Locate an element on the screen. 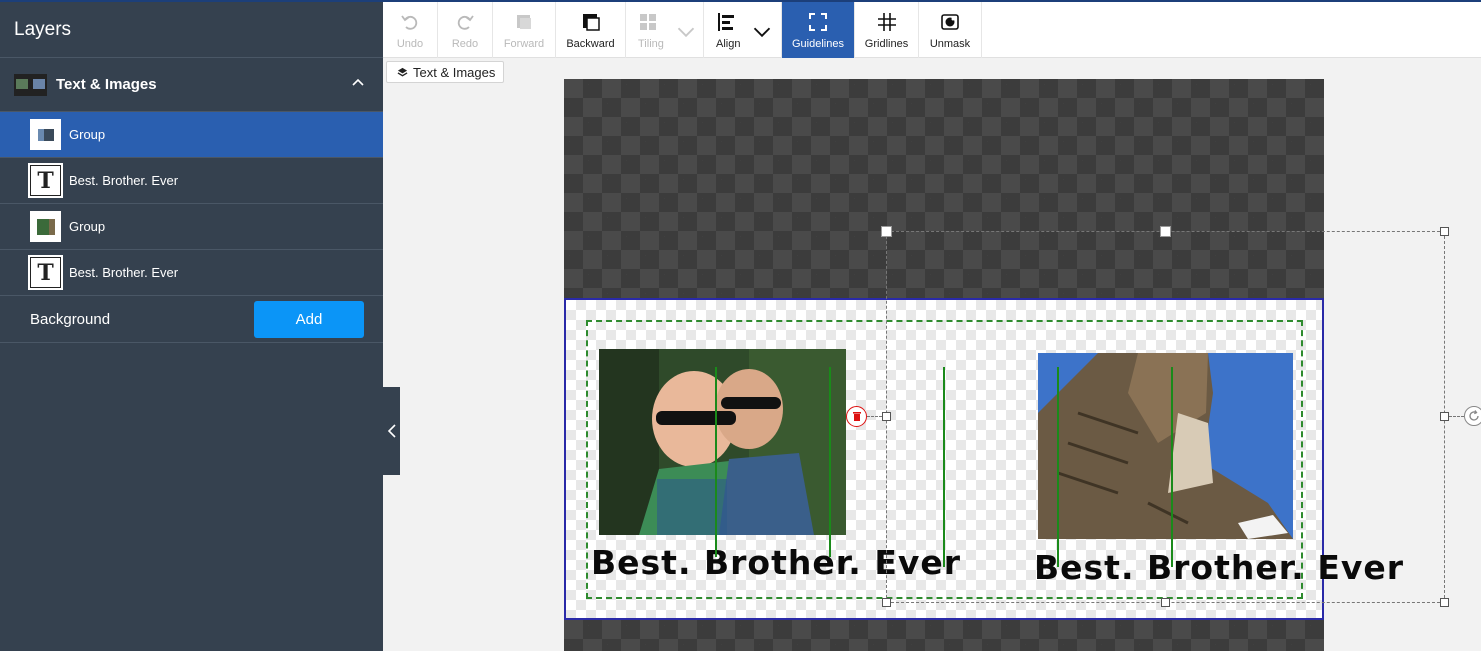  guidelines-icon is located at coordinates (818, 22).